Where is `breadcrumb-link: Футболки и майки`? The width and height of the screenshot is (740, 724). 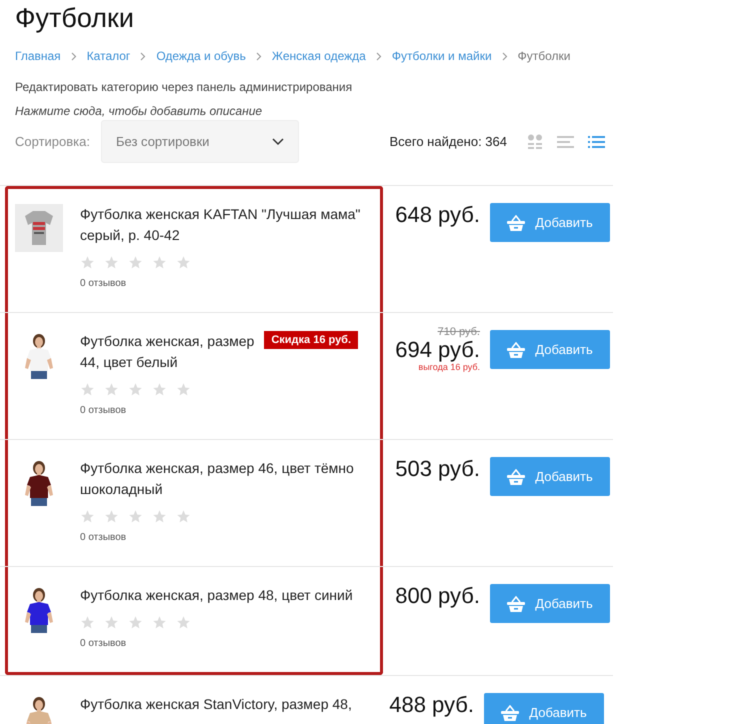 breadcrumb-link: Футболки и майки is located at coordinates (442, 56).